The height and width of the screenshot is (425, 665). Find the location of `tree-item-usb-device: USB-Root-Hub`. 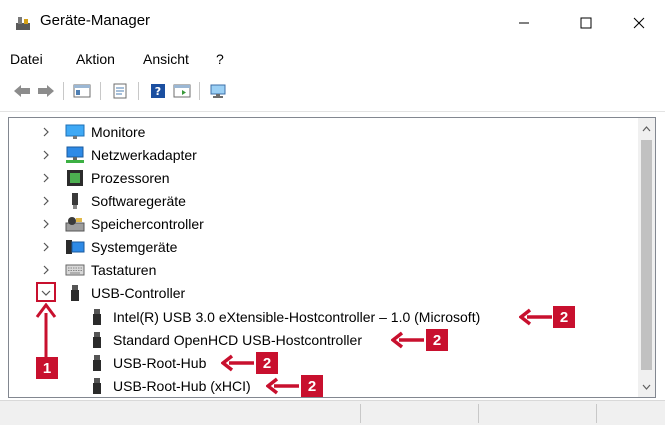

tree-item-usb-device: USB-Root-Hub is located at coordinates (146, 362).